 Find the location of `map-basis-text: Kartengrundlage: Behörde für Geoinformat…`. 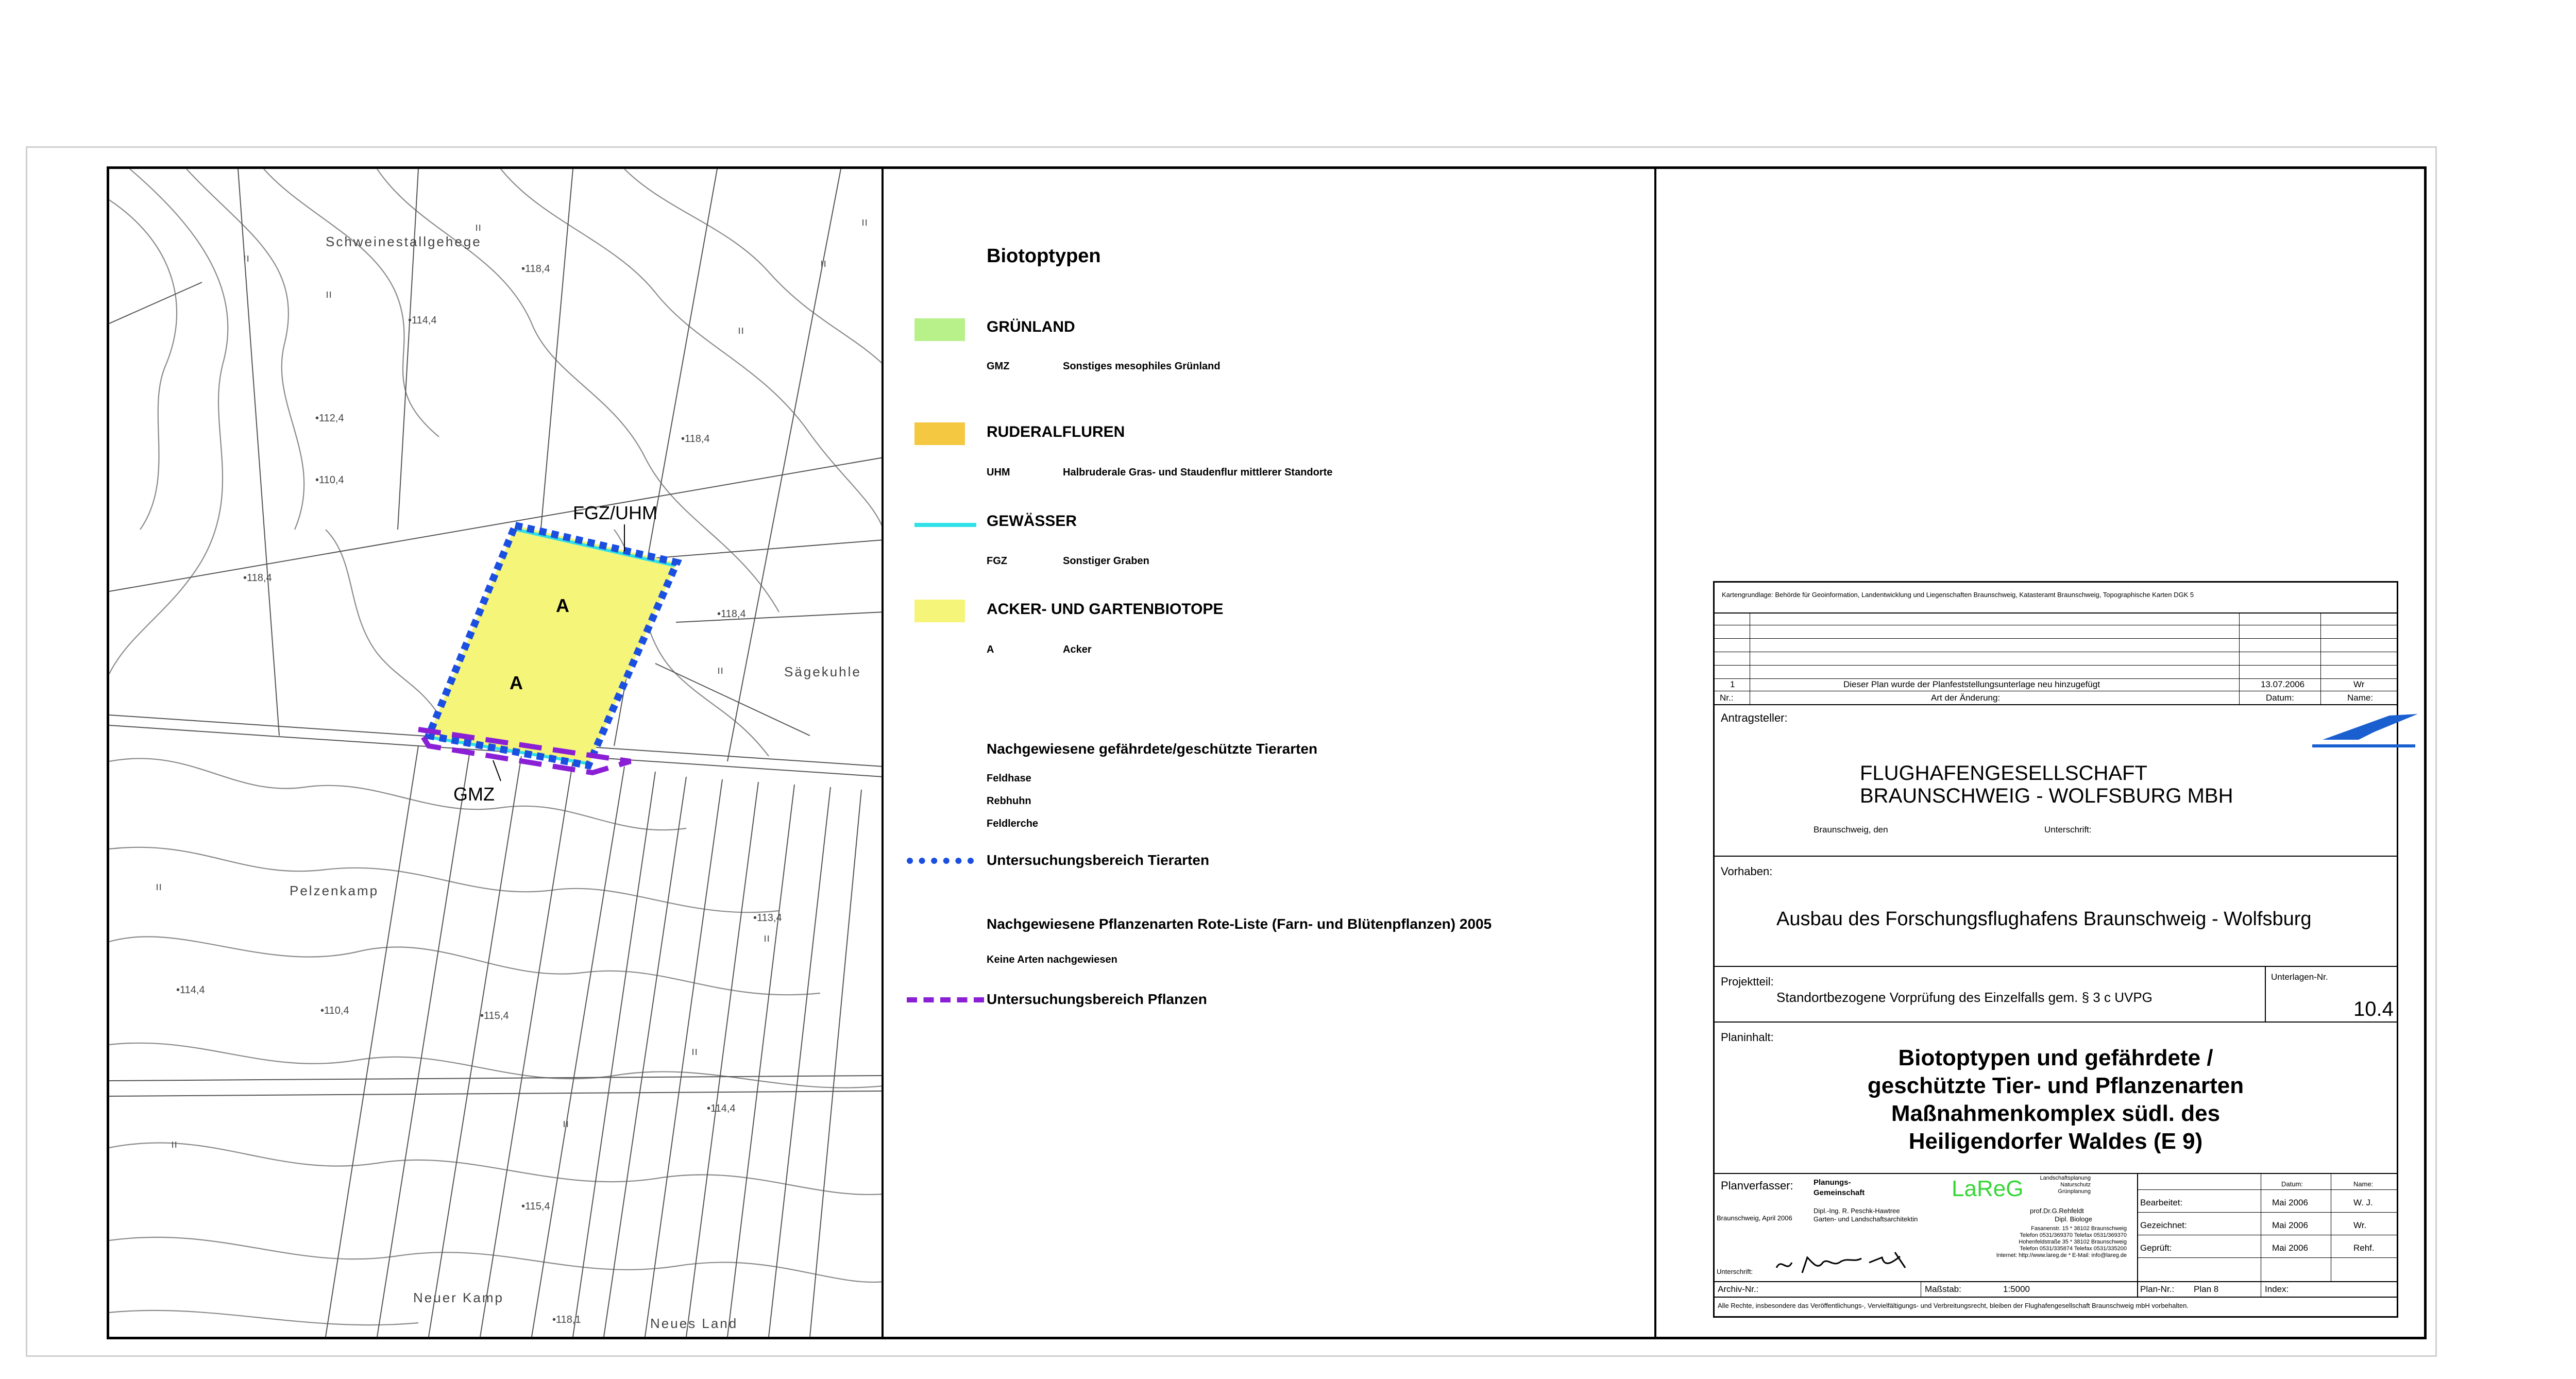

map-basis-text: Kartengrundlage: Behörde für Geoinformat… is located at coordinates (1958, 595).